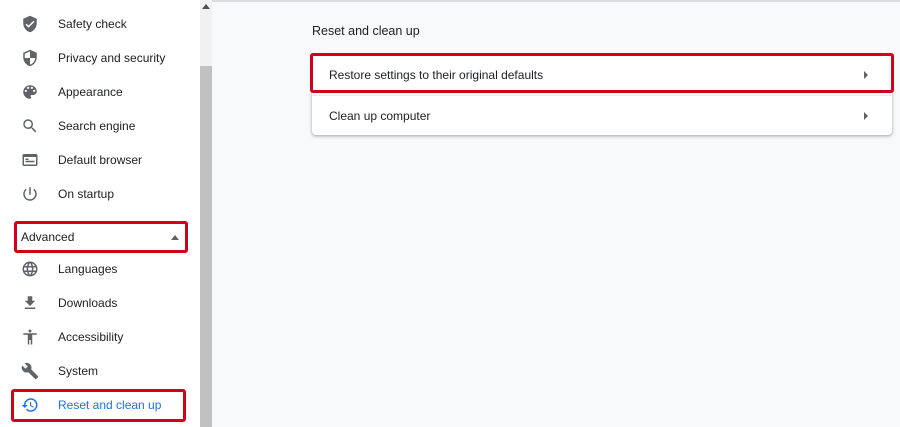 Image resolution: width=900 pixels, height=427 pixels. Describe the element at coordinates (30, 194) in the screenshot. I see `power-icon` at that location.